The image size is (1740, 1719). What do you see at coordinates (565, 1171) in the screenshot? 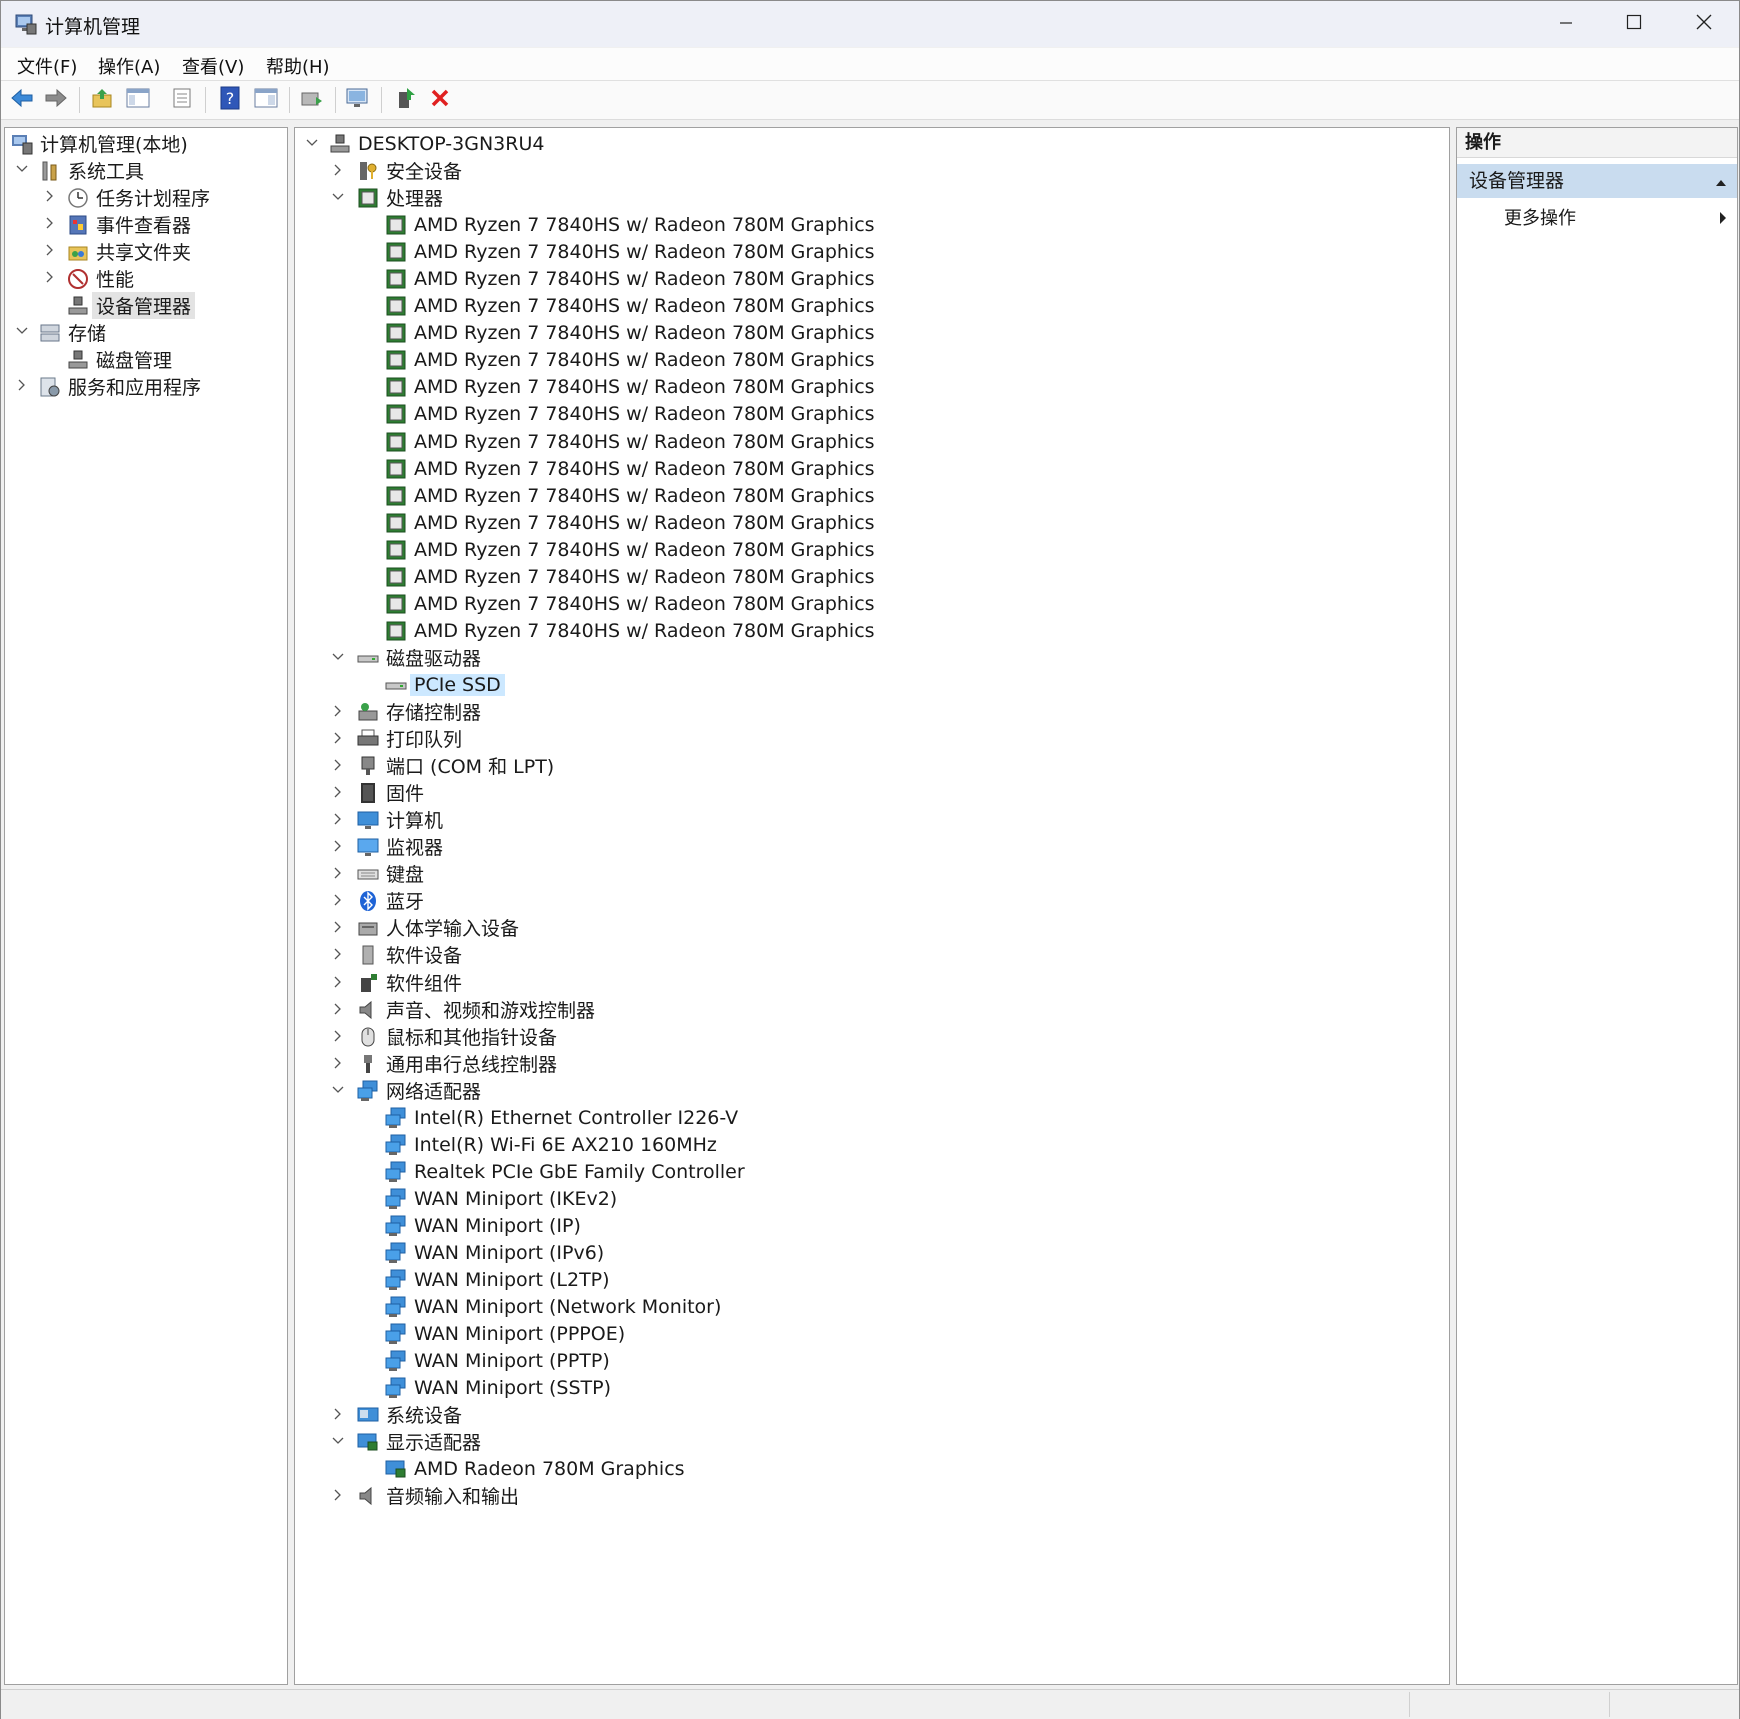
I see `network-adapter-item: Realtek PCIe GbE Family Controller` at bounding box center [565, 1171].